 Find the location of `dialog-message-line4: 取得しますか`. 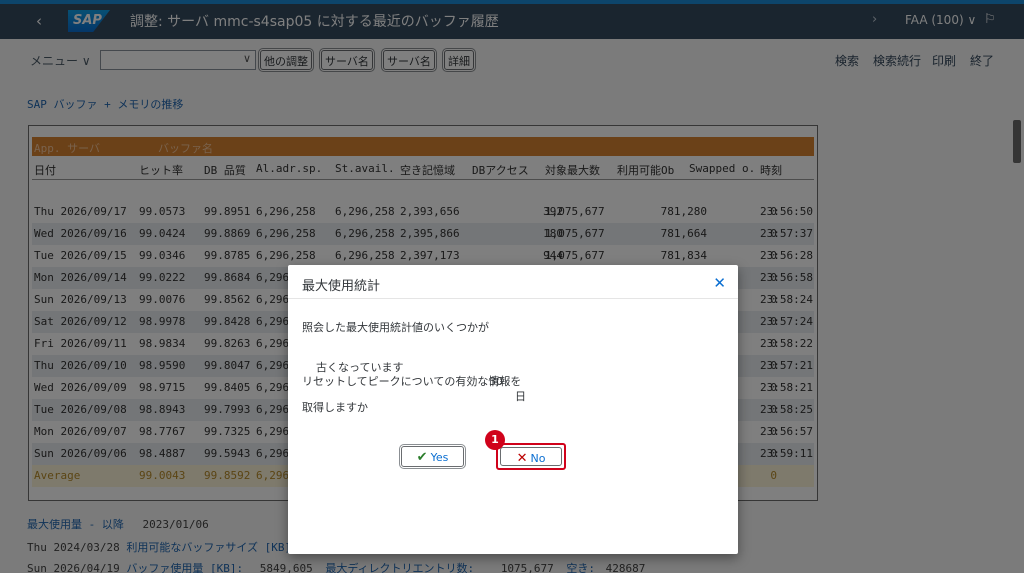

dialog-message-line4: 取得しますか is located at coordinates (335, 407).